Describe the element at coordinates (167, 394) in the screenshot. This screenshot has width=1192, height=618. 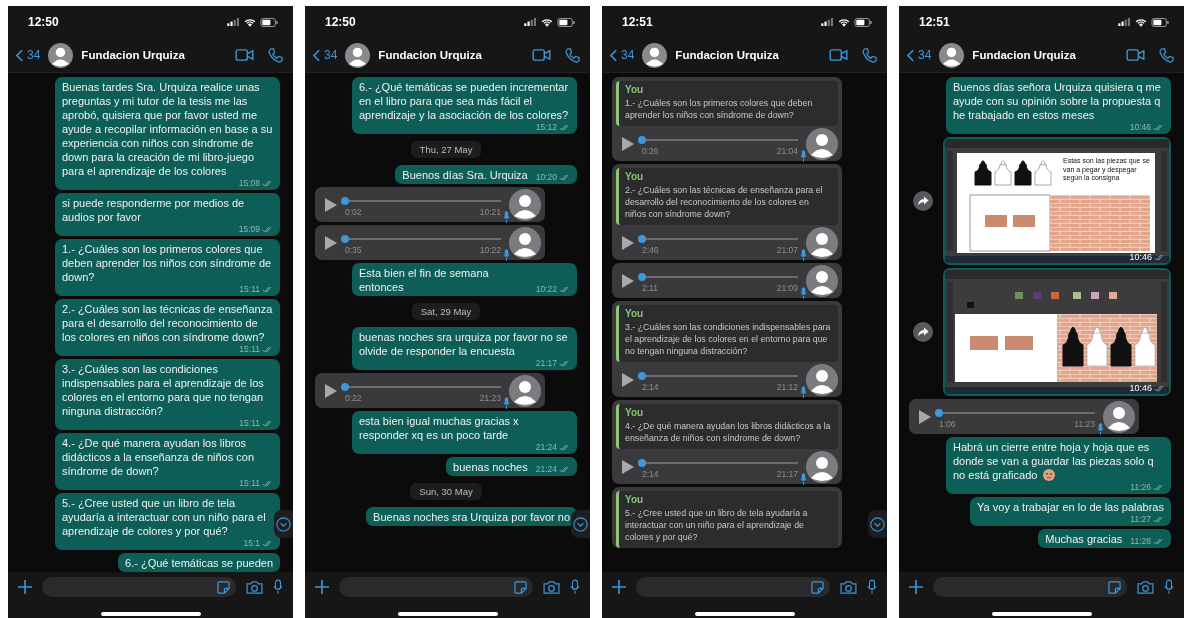
I see `message-bubble: 3.- ¿Cuáles son las condiciones indispensables para el aprendizaje de los colores en el entorno para que no tengan ninguna distracción? 15:11` at that location.